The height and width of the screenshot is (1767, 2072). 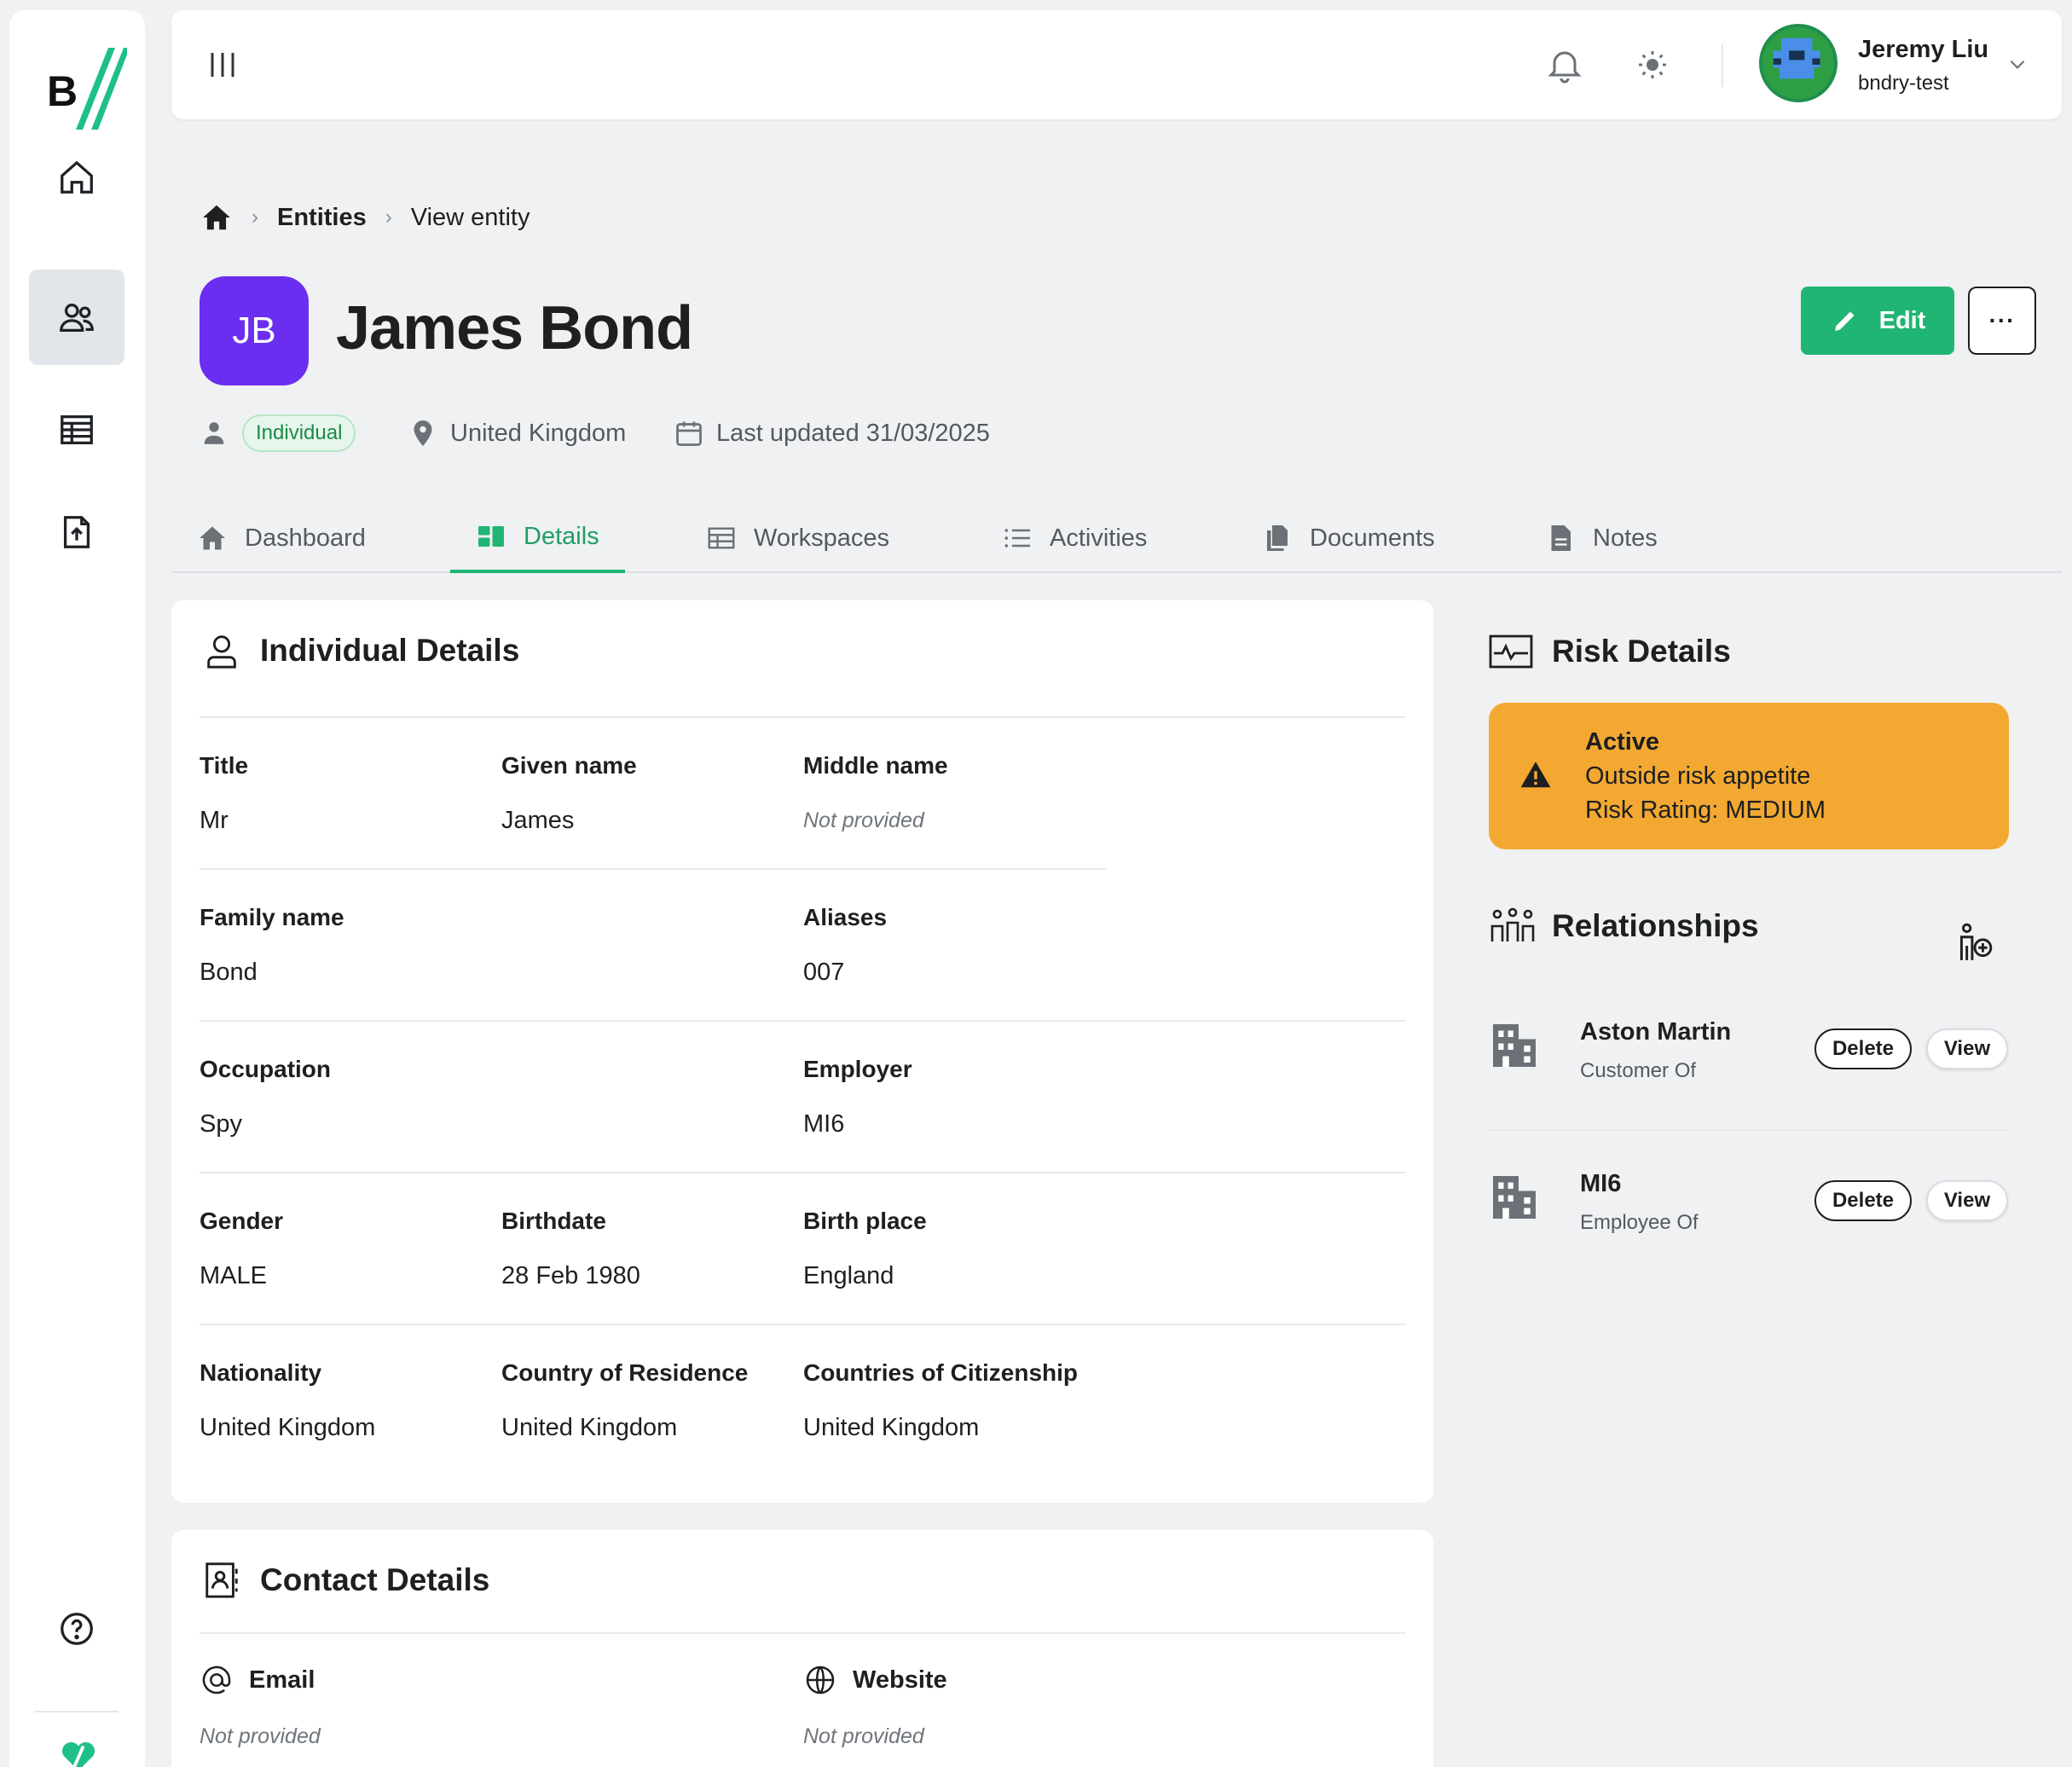 I want to click on nav-home, so click(x=76, y=177).